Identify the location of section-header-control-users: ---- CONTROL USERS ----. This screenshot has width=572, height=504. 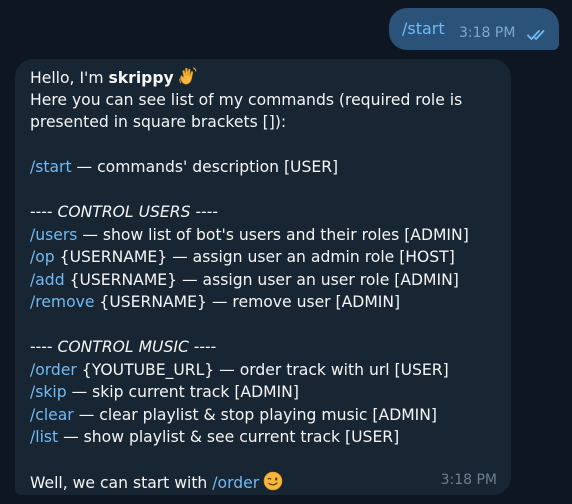
(265, 212).